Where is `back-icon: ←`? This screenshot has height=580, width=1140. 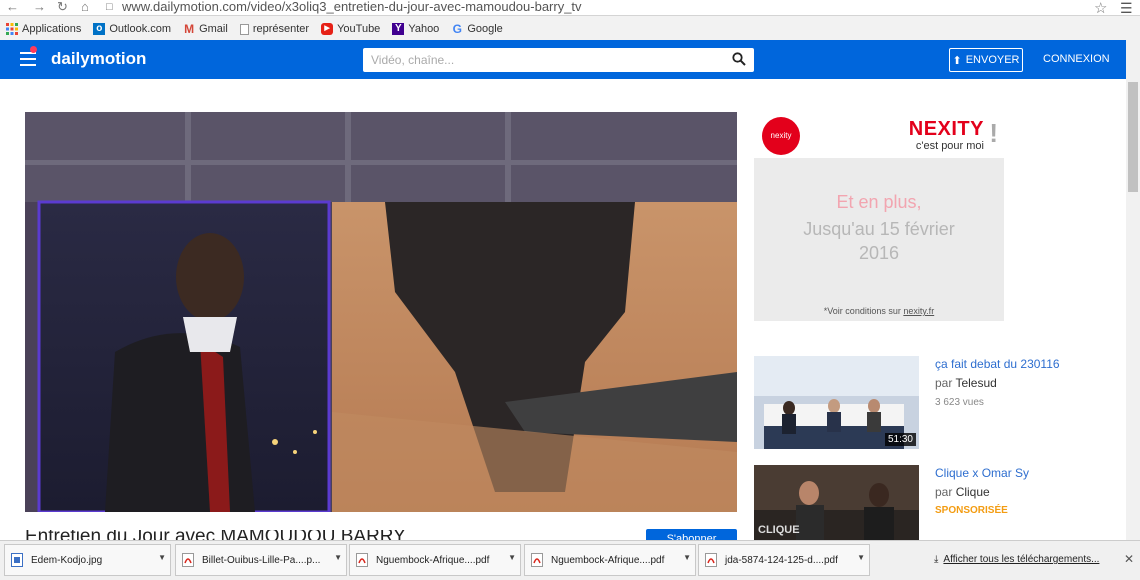 back-icon: ← is located at coordinates (12, 7).